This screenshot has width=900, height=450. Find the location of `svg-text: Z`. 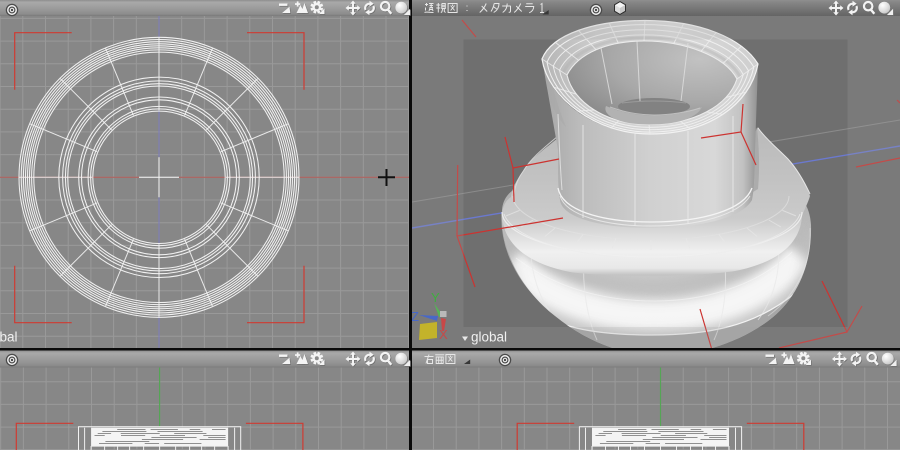

svg-text: Z is located at coordinates (415, 316).